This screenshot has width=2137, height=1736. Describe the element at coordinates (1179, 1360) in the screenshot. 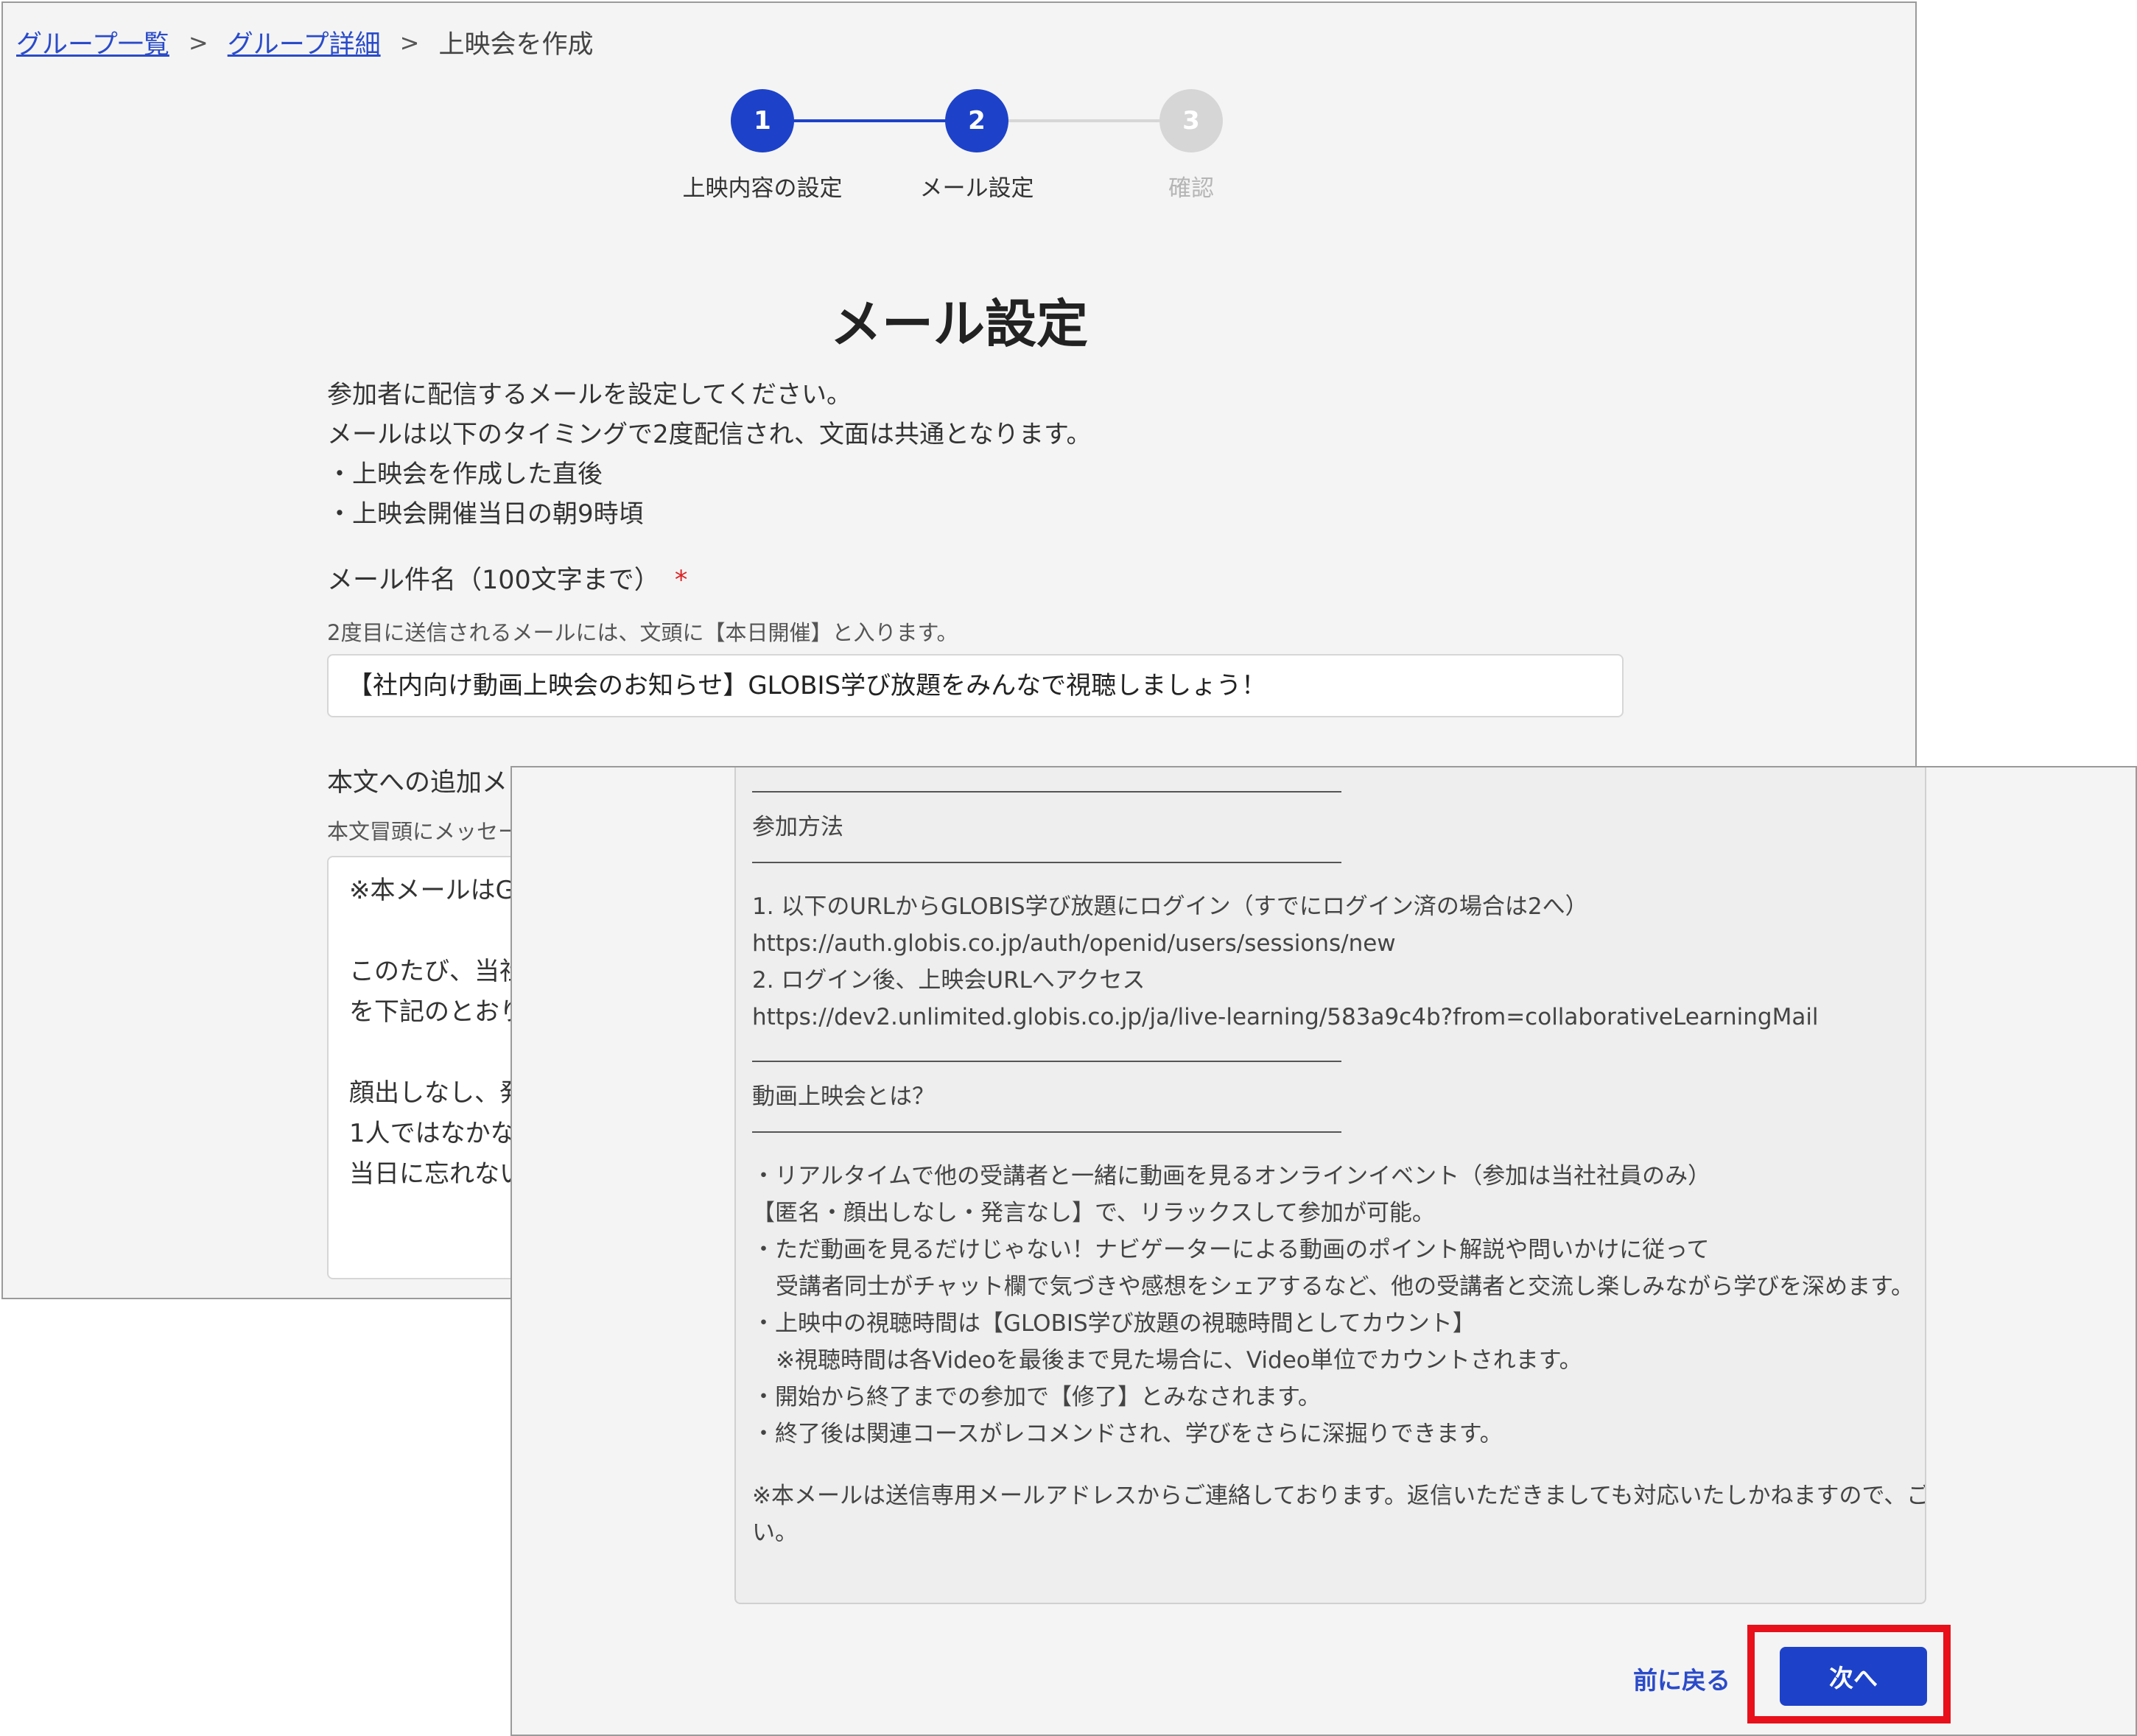

I see `preview-line: ※視聴時間は各Videoを最後まで見た場合に、Video単位でカウントされます。` at that location.